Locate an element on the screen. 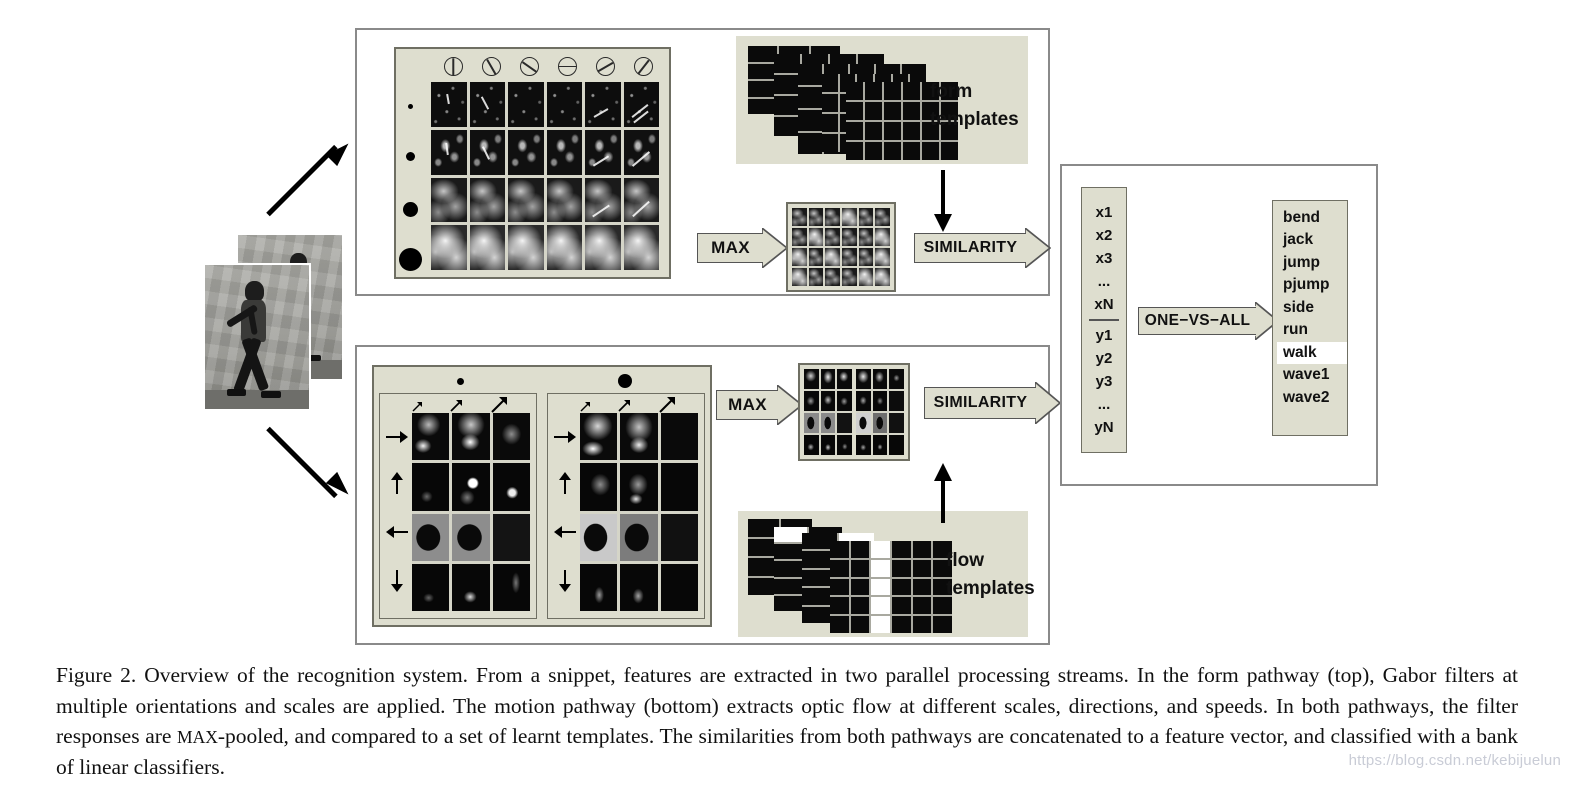 The height and width of the screenshot is (792, 1569). motion-flow-grid-small is located at coordinates (471, 512).